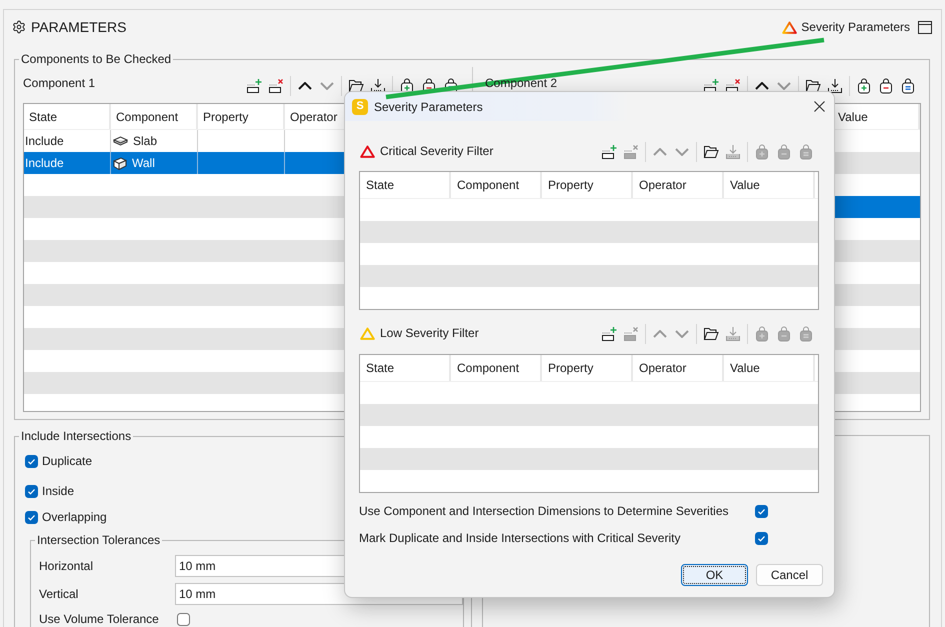 Image resolution: width=945 pixels, height=627 pixels. I want to click on checkbox-label: Inside, so click(58, 491).